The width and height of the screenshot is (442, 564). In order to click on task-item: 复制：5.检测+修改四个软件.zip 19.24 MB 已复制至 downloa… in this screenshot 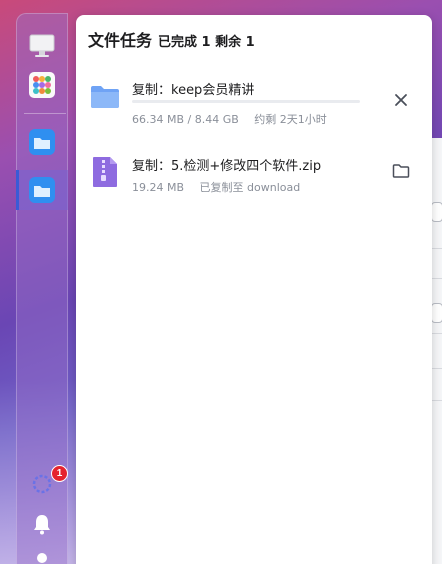, I will do `click(254, 177)`.